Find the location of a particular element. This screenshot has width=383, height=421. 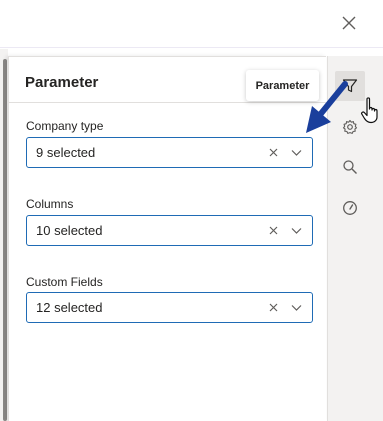

columns-dropdown: 10 selected is located at coordinates (169, 230).